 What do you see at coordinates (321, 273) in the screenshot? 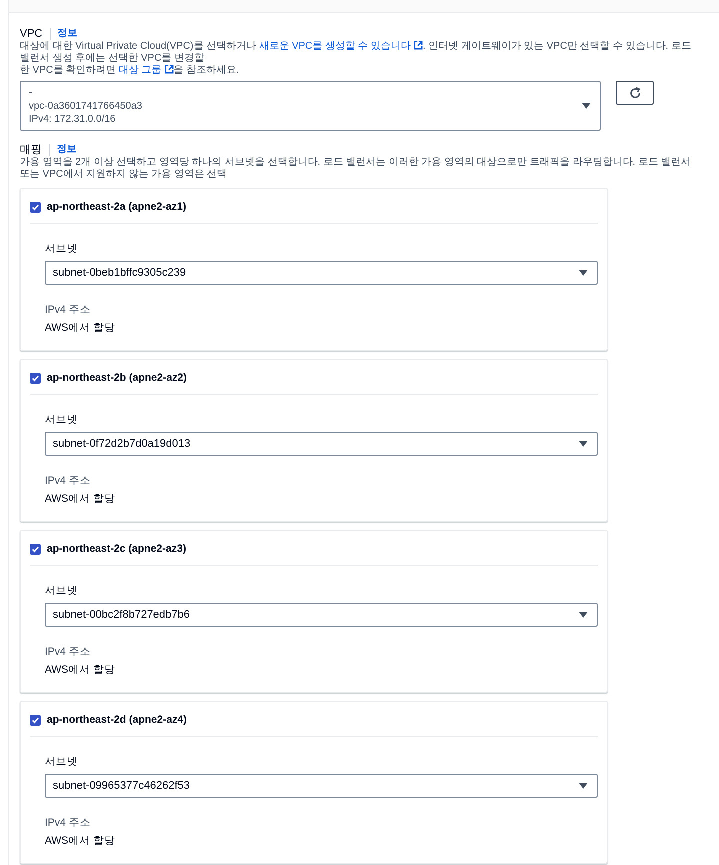
I see `subnet-select: subnet-0beb1bffc9305c239` at bounding box center [321, 273].